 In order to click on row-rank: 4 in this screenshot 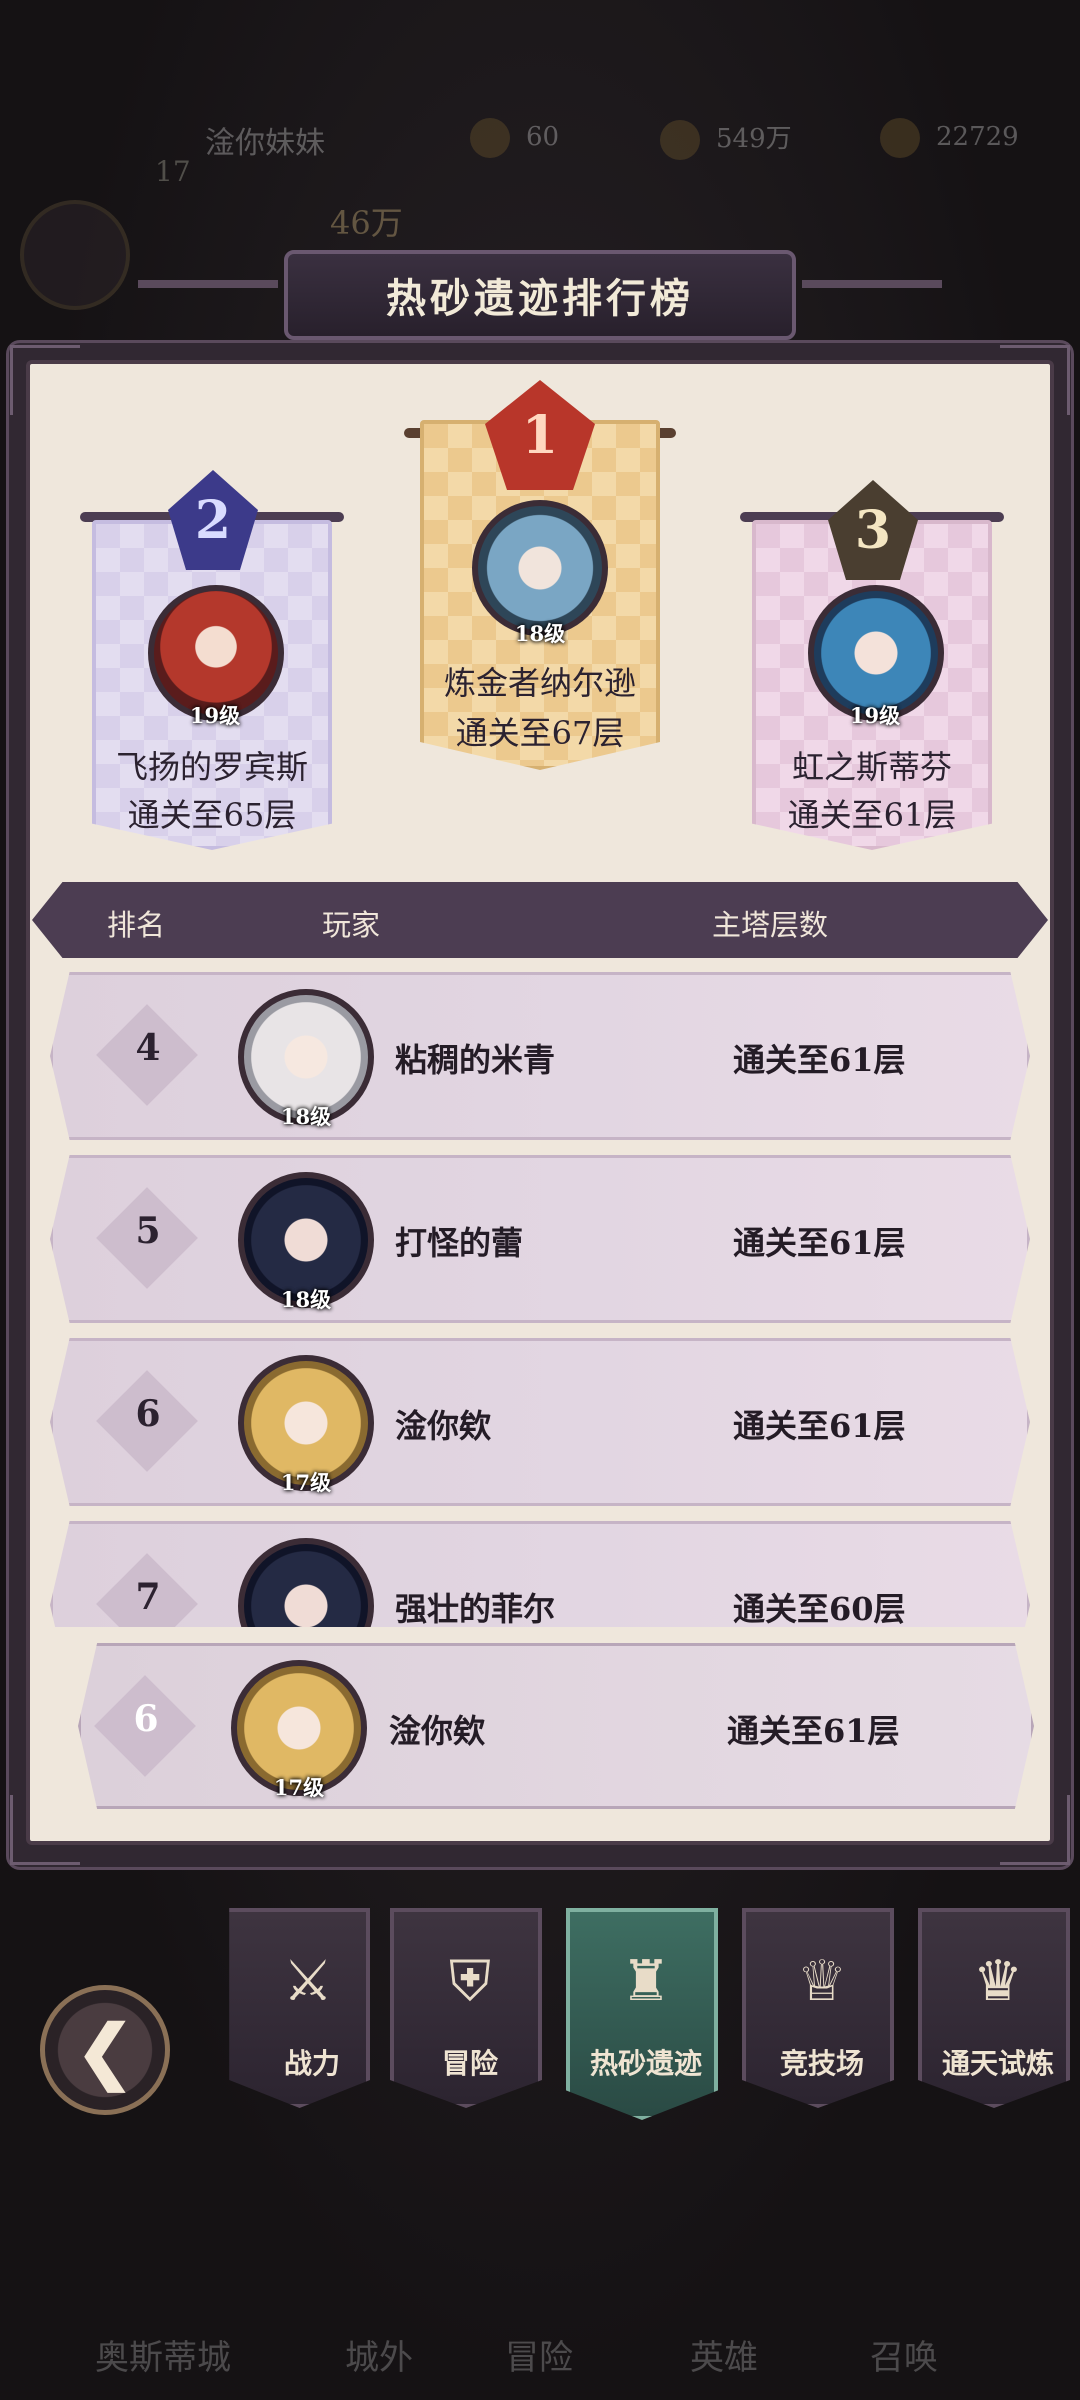, I will do `click(148, 1048)`.